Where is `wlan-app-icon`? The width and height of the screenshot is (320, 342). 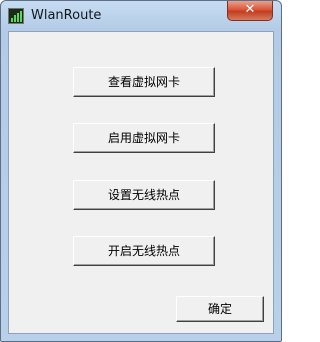 wlan-app-icon is located at coordinates (16, 16).